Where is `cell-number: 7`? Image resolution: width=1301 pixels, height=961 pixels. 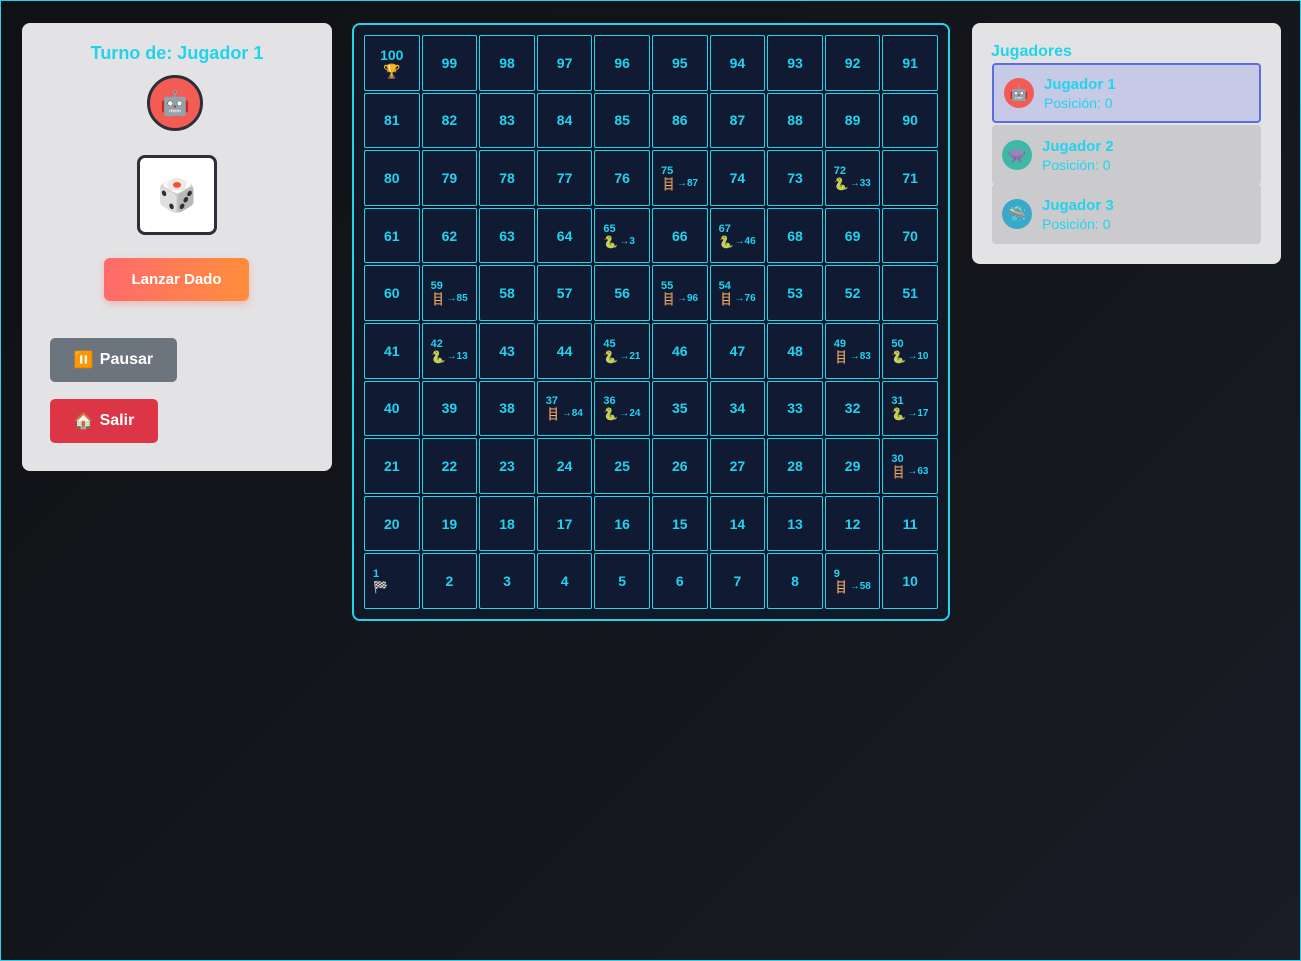 cell-number: 7 is located at coordinates (737, 581).